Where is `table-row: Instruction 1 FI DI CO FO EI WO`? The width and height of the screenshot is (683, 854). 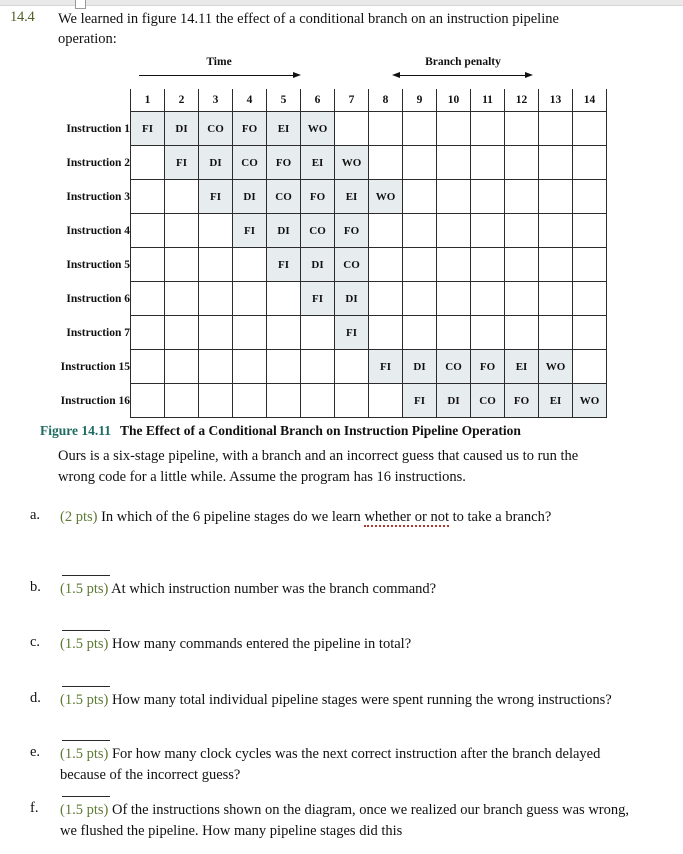 table-row: Instruction 1 FI DI CO FO EI WO is located at coordinates (314, 128).